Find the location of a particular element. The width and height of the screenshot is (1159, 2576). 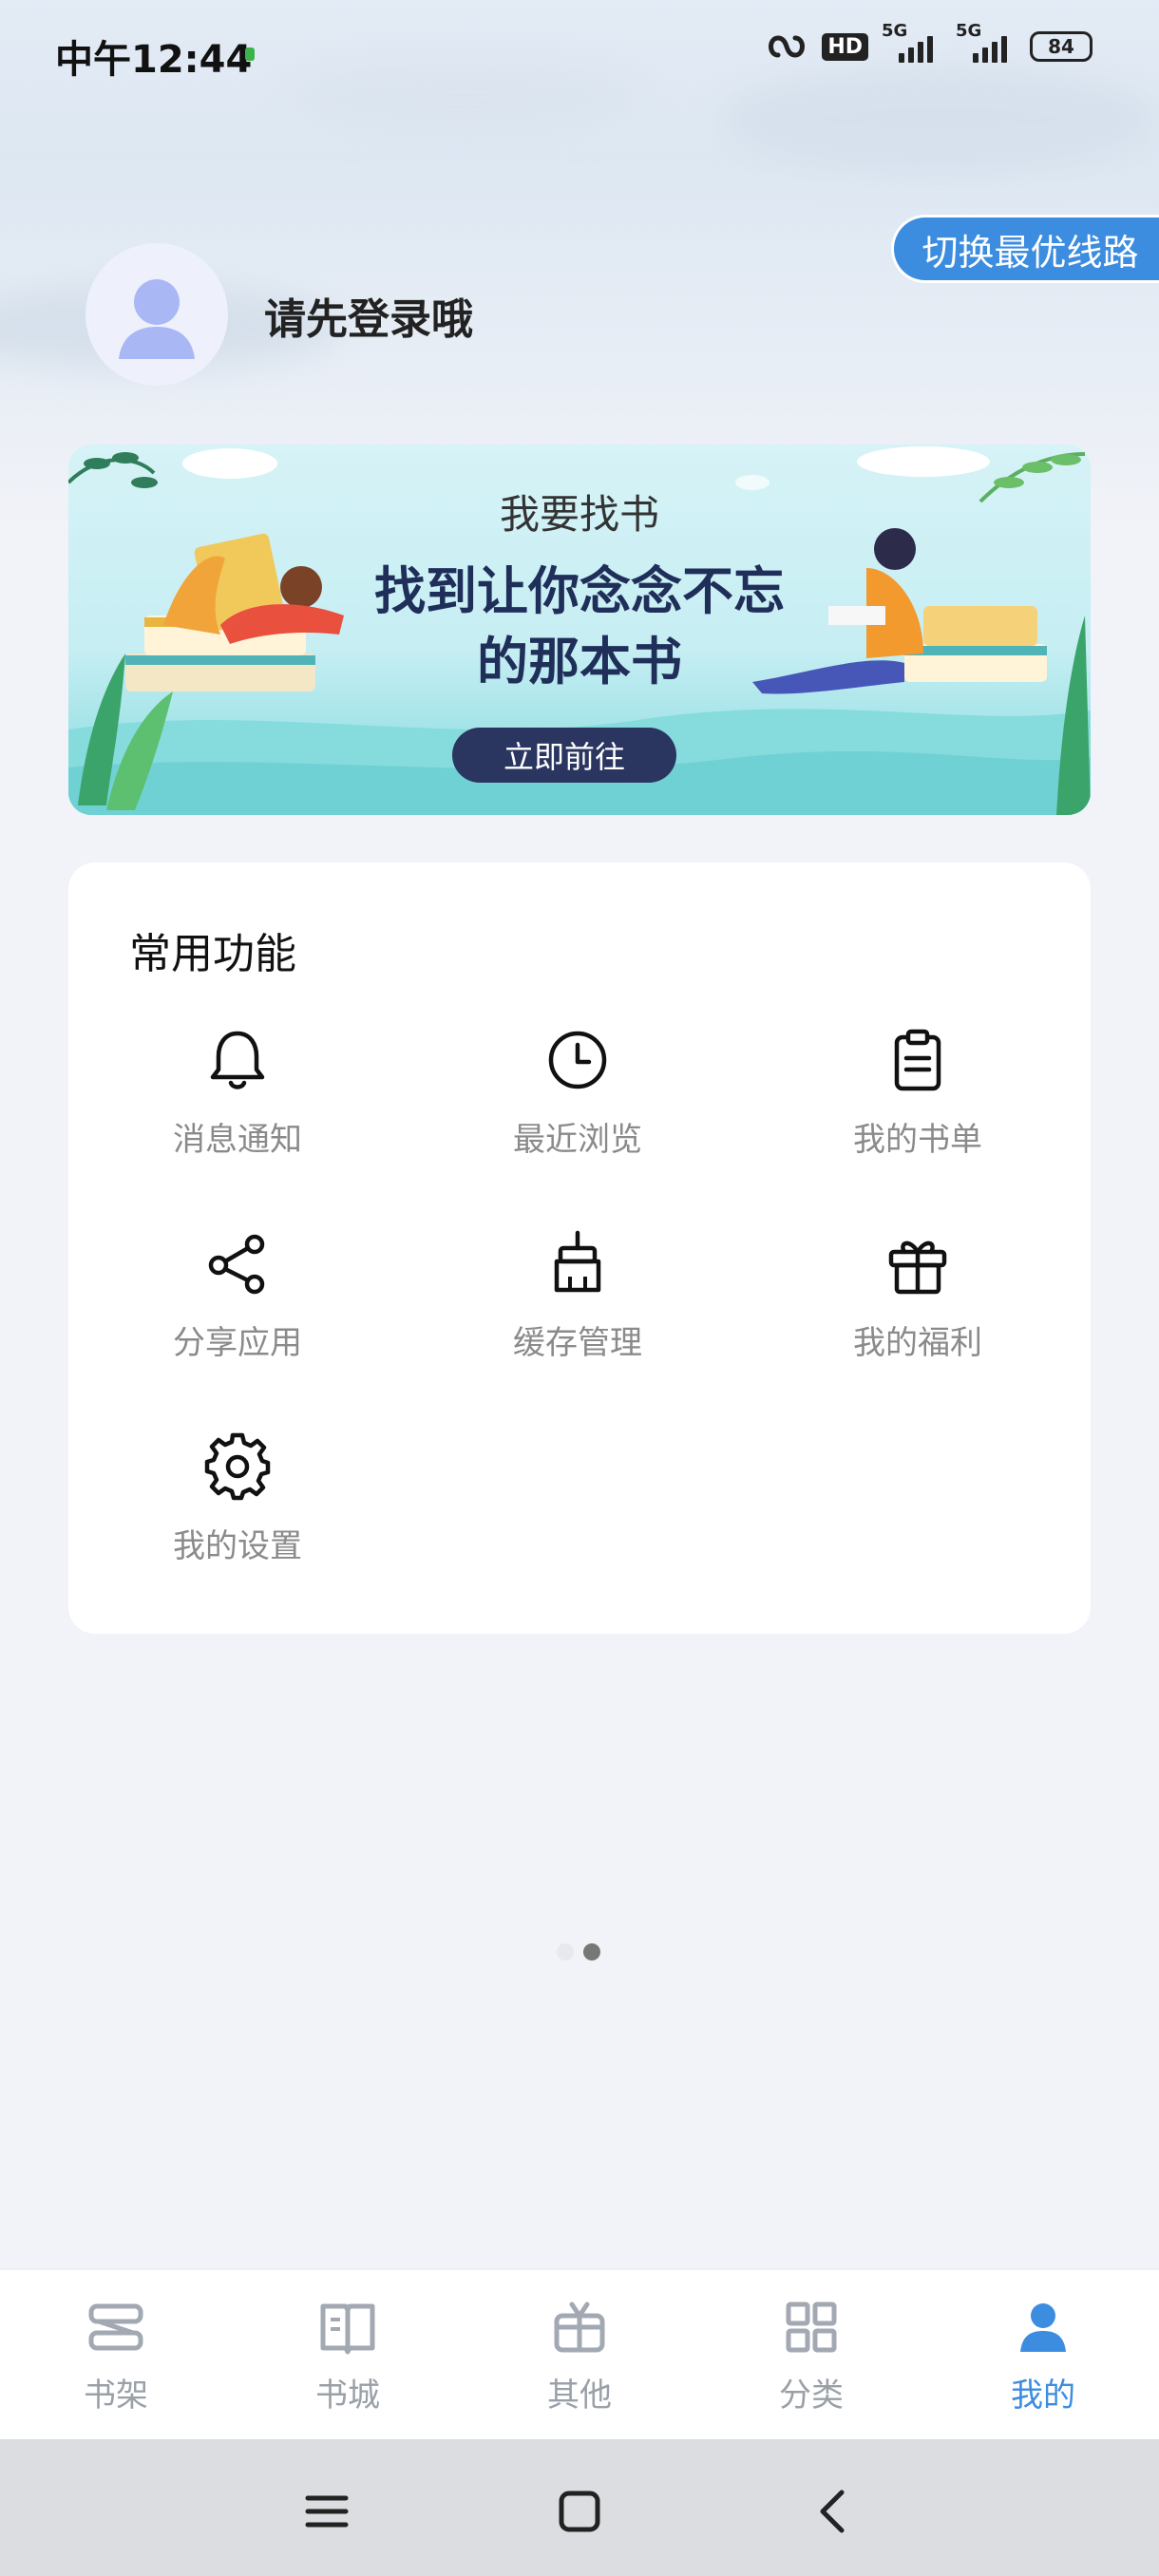

system-navigation-bar is located at coordinates (579, 2507).